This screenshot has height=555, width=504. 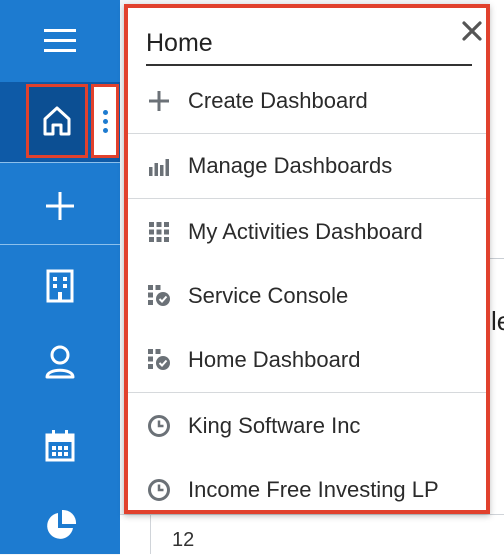 What do you see at coordinates (278, 100) in the screenshot?
I see `menu-item-label: Create Dashboard` at bounding box center [278, 100].